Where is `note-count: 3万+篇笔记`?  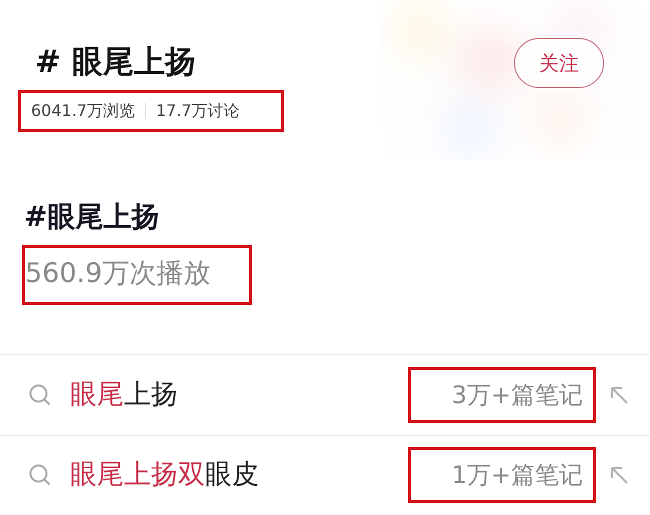
note-count: 3万+篇笔记 is located at coordinates (502, 395).